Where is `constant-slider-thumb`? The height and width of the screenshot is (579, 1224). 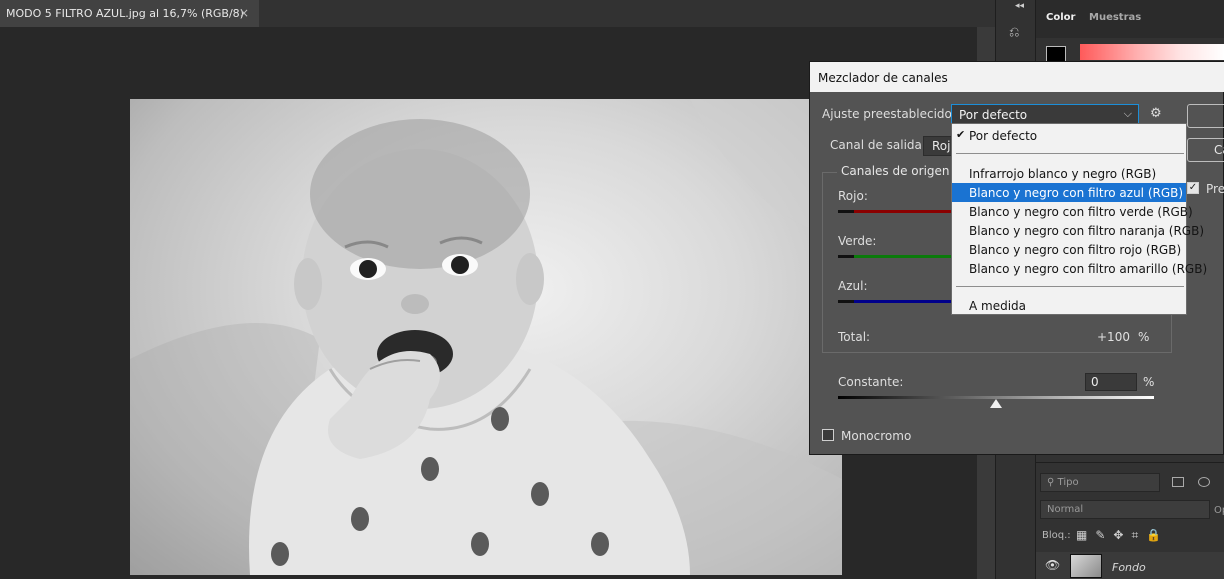 constant-slider-thumb is located at coordinates (996, 403).